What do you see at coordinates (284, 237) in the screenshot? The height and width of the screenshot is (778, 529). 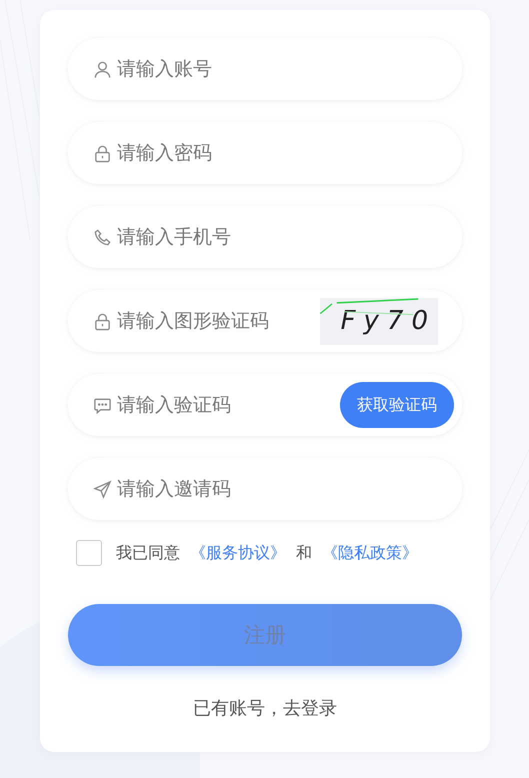 I see `input-field: 请输入手机号` at bounding box center [284, 237].